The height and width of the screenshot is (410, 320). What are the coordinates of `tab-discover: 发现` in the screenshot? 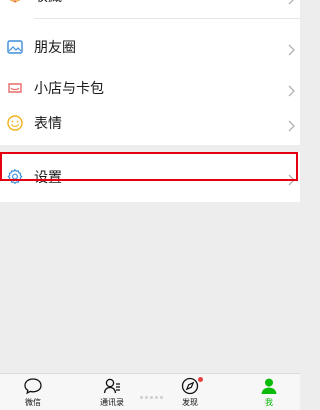 It's located at (190, 393).